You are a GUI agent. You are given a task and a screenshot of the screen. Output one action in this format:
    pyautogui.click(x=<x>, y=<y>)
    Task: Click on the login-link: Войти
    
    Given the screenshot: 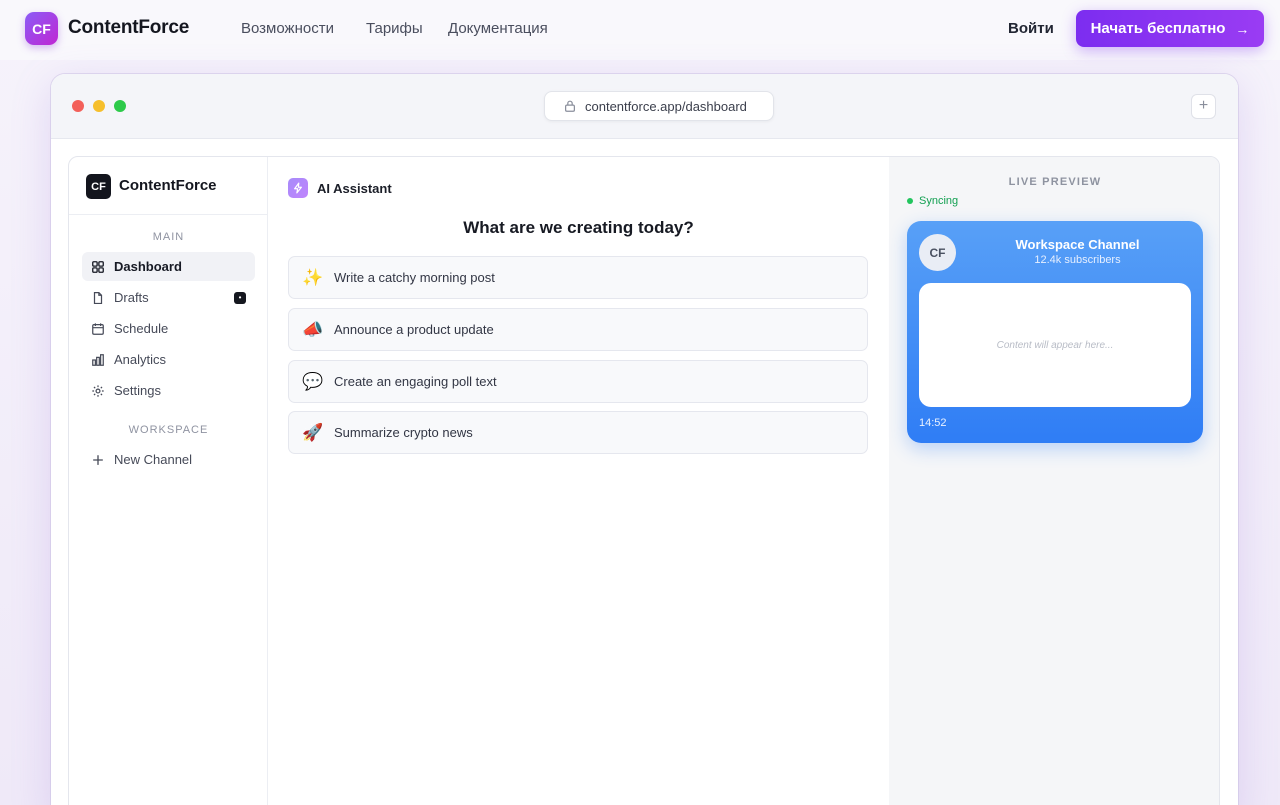 What is the action you would take?
    pyautogui.click(x=1031, y=28)
    